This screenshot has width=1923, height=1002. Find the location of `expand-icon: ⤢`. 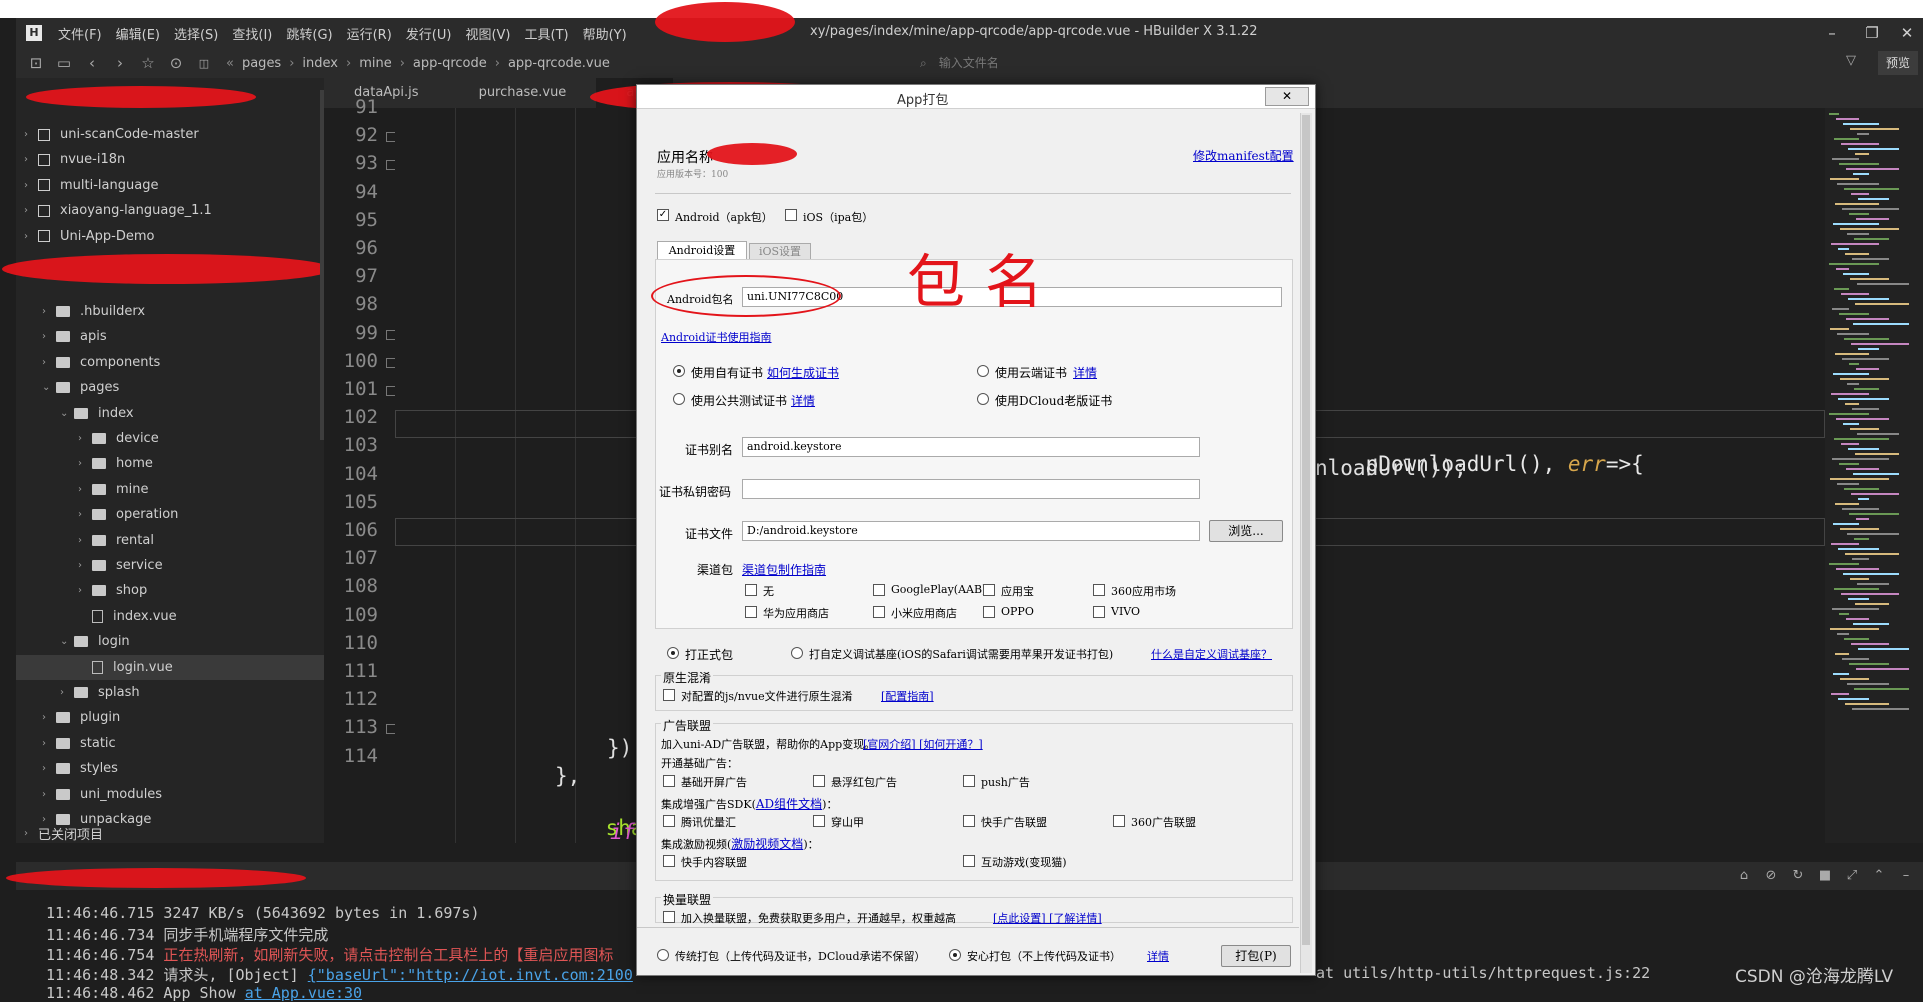

expand-icon: ⤢ is located at coordinates (1852, 876).